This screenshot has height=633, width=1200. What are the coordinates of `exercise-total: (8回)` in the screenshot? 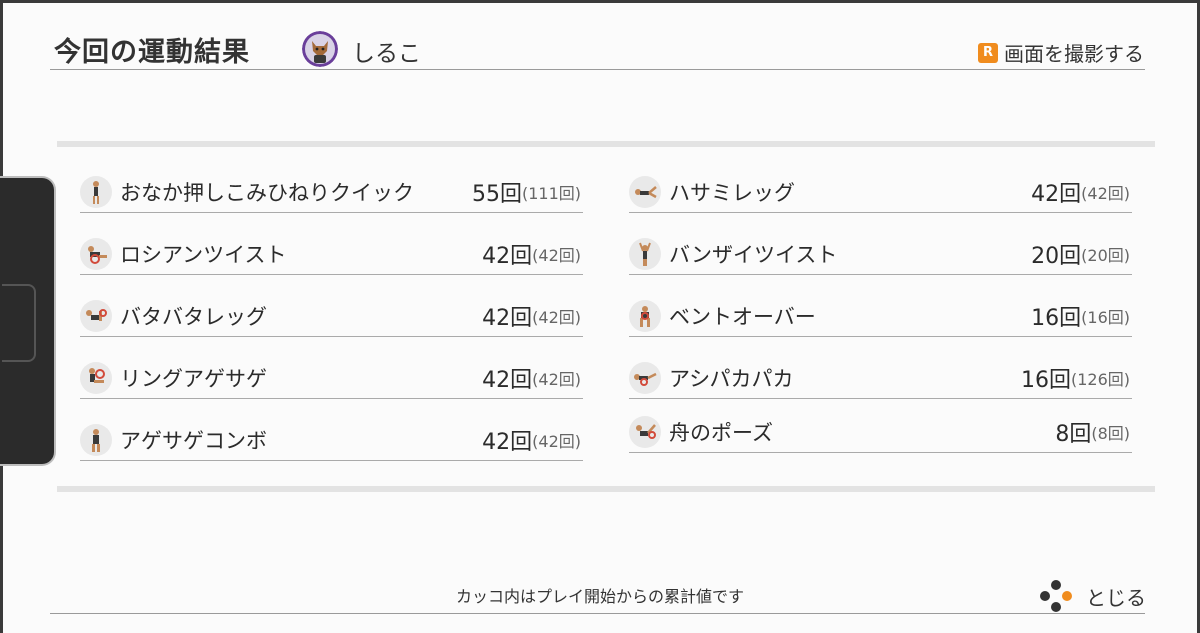 It's located at (1110, 433).